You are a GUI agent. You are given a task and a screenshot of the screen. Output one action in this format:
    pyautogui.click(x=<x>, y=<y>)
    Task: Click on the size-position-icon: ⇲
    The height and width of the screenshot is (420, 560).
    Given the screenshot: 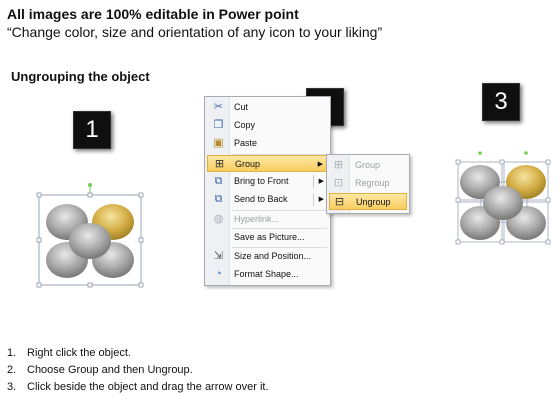 What is the action you would take?
    pyautogui.click(x=218, y=256)
    